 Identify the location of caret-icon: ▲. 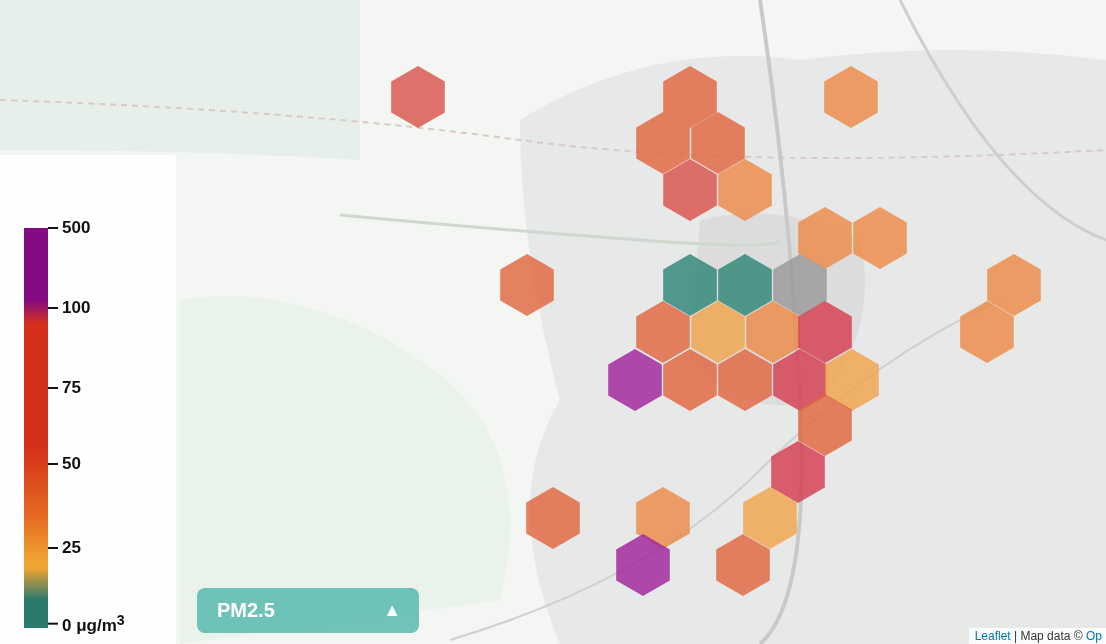
(392, 610).